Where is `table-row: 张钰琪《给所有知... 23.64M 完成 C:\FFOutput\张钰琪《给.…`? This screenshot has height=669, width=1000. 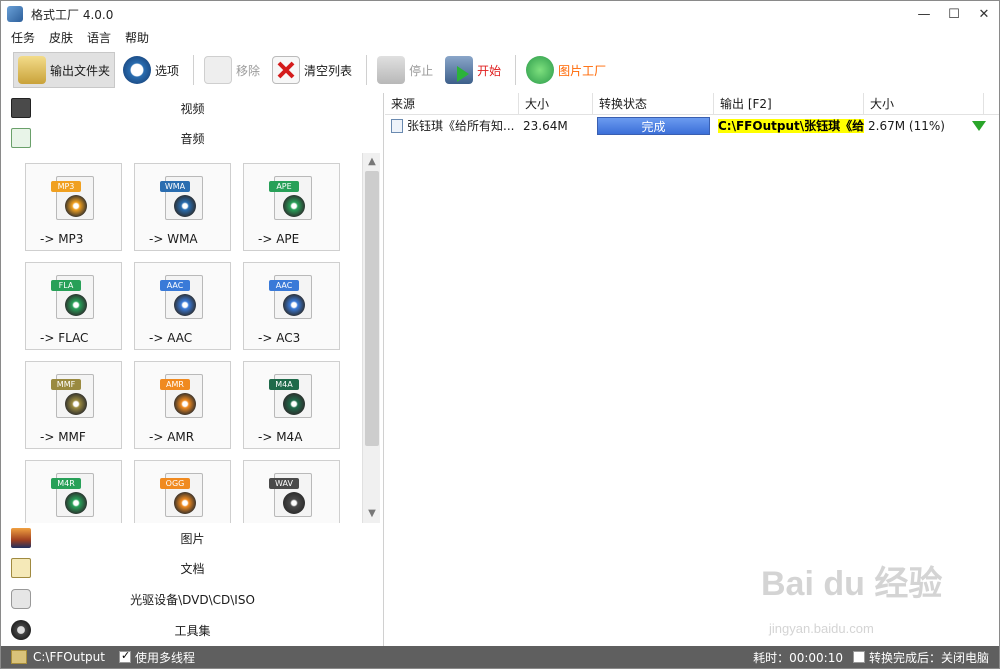 table-row: 张钰琪《给所有知... 23.64M 完成 C:\FFOutput\张钰琪《给.… is located at coordinates (692, 126).